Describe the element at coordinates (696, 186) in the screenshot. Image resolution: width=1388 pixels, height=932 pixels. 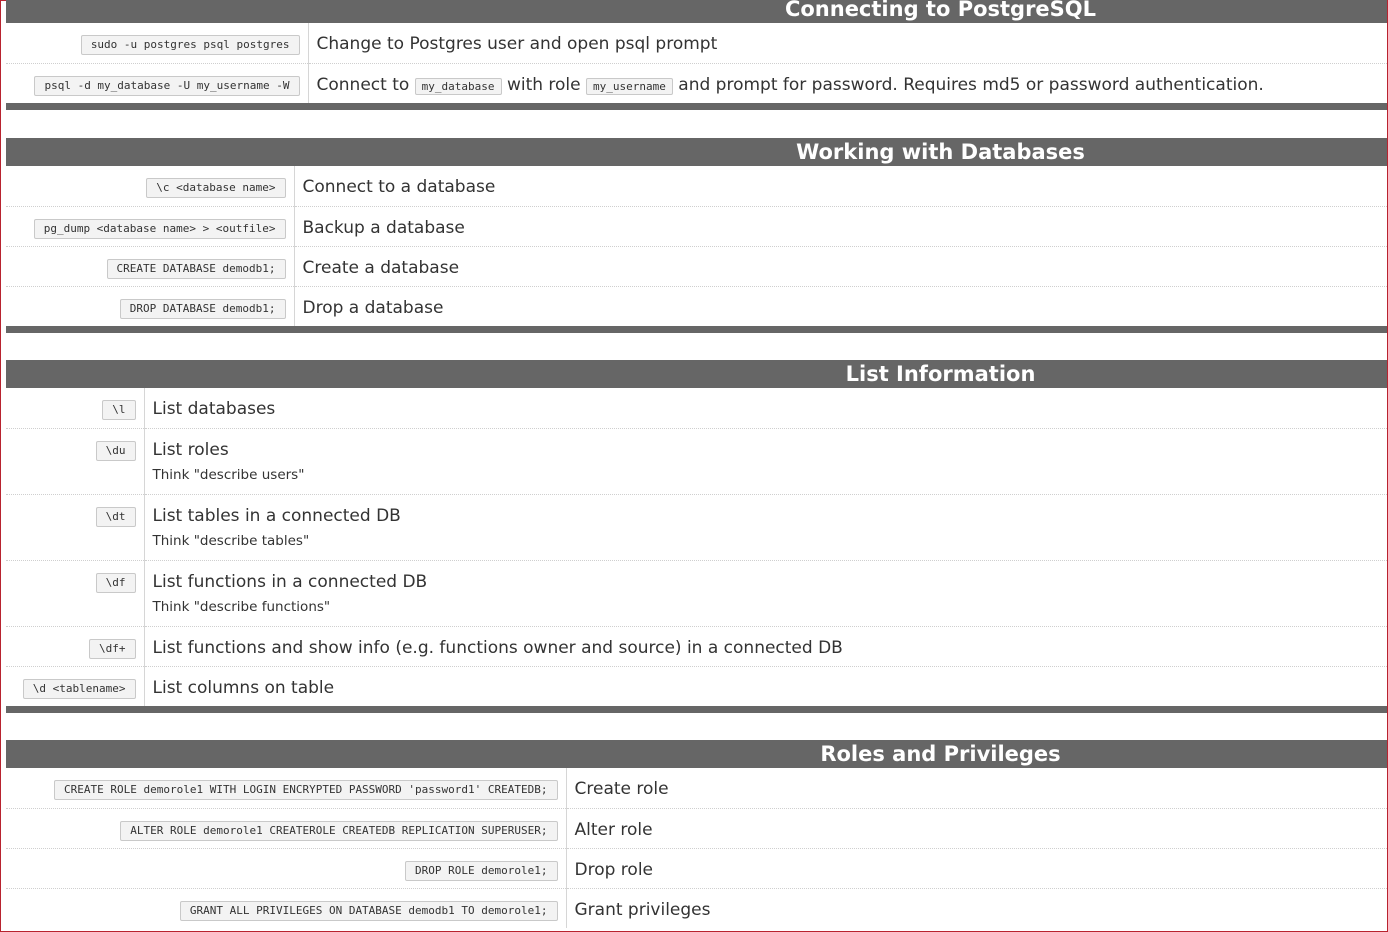
I see `table-row: \c <database name> Connect to a database` at that location.